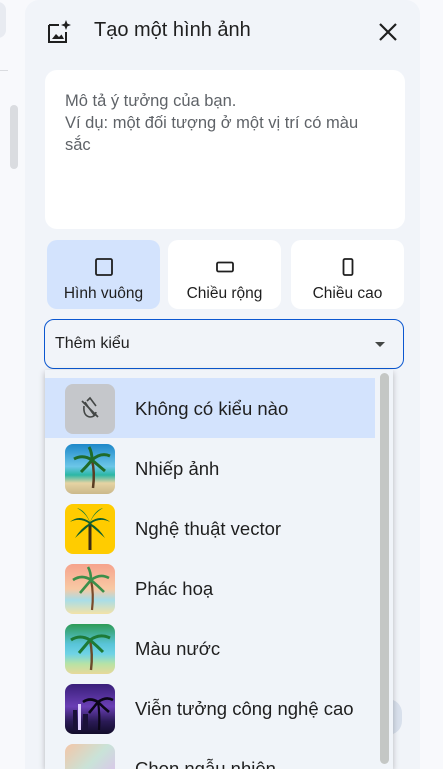 The height and width of the screenshot is (769, 443). Describe the element at coordinates (224, 293) in the screenshot. I see `ratio-landscape-label: Chiều rộng` at that location.